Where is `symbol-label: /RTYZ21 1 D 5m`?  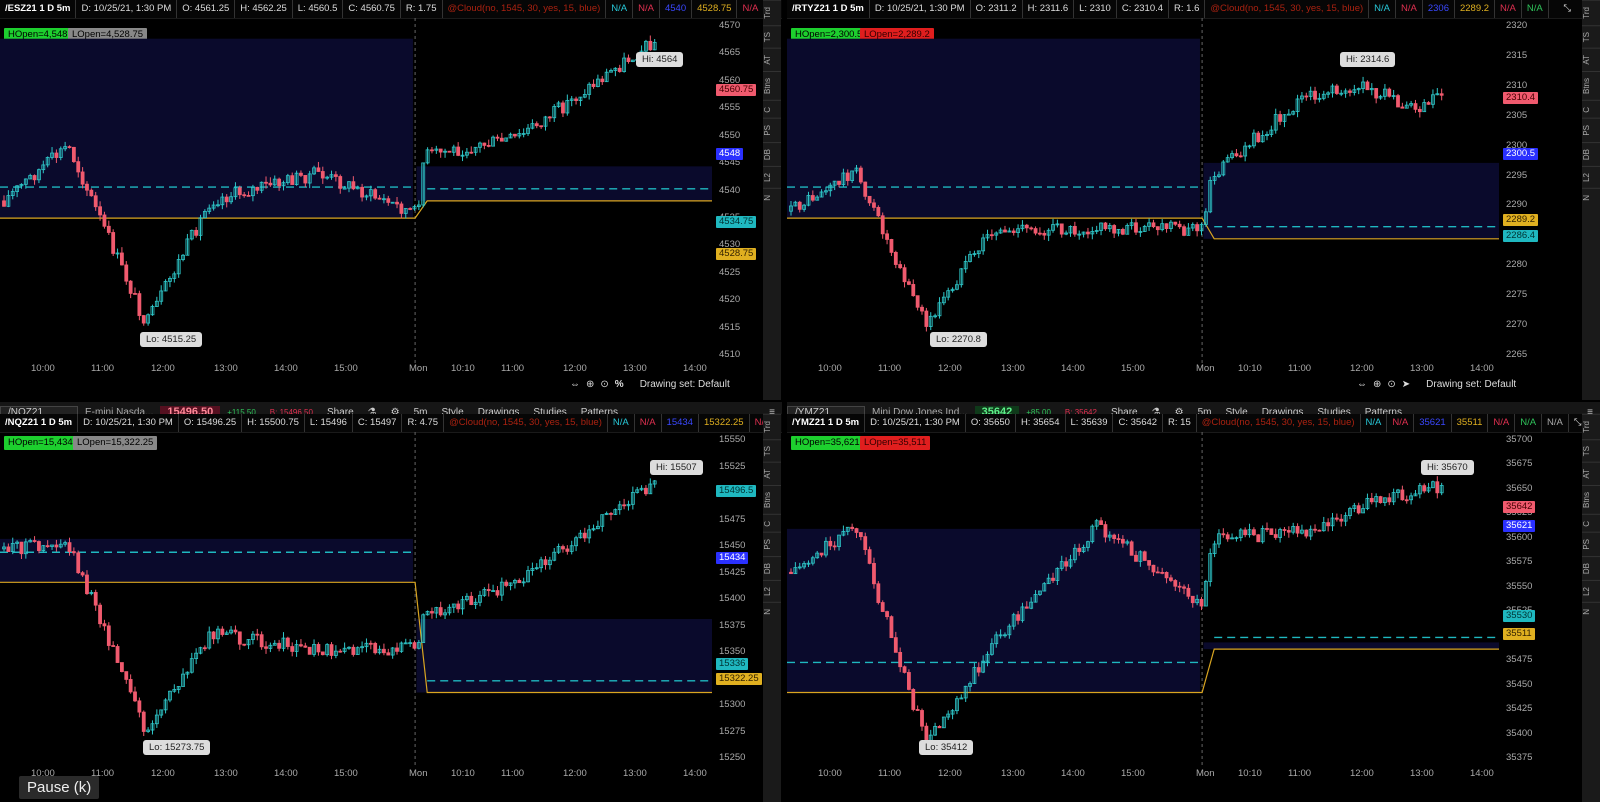
symbol-label: /RTYZ21 1 D 5m is located at coordinates (828, 9).